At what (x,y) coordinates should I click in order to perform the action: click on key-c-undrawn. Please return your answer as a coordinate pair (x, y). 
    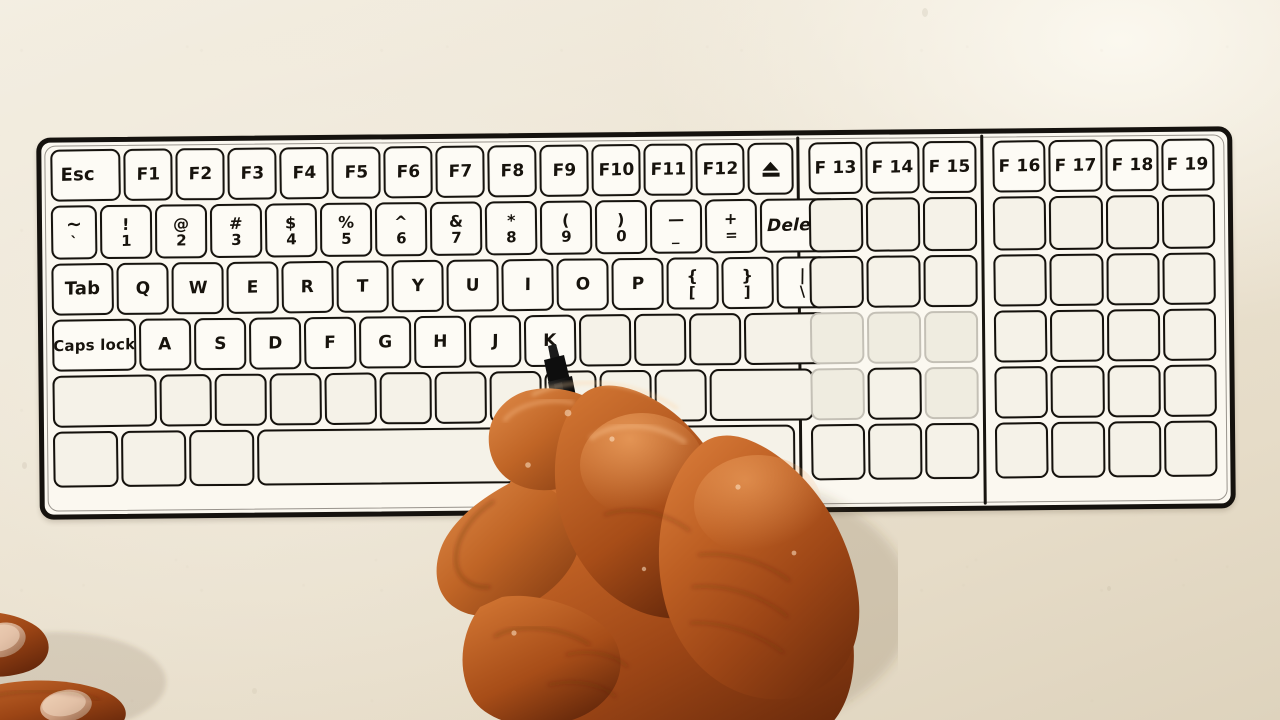
    Looking at the image, I should click on (295, 399).